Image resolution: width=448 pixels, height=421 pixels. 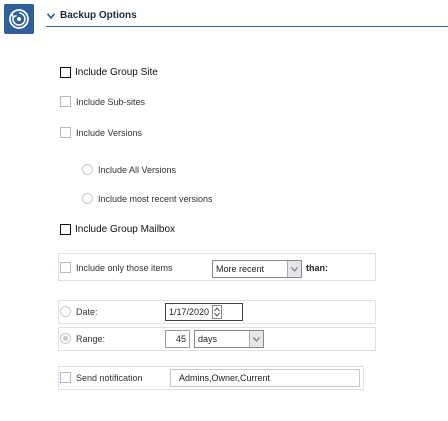 I want to click on date-field: 1/17/2020, so click(x=204, y=312).